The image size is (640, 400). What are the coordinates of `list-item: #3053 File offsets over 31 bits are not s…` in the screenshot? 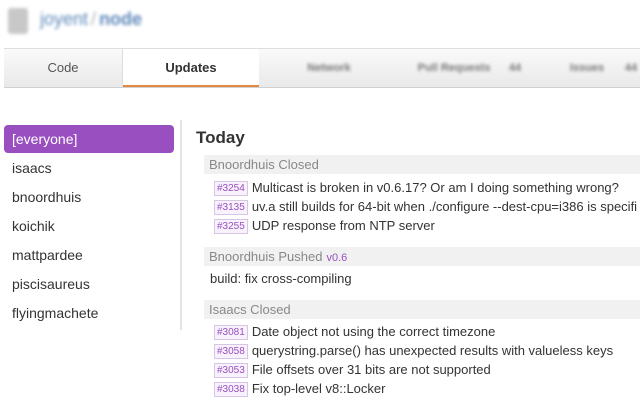 It's located at (352, 369).